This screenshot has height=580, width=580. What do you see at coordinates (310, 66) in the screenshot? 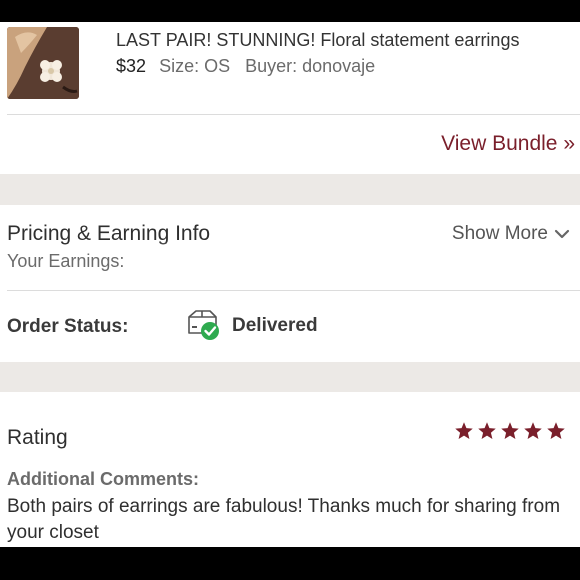
I see `item-buyer: Buyer: donovaje` at bounding box center [310, 66].